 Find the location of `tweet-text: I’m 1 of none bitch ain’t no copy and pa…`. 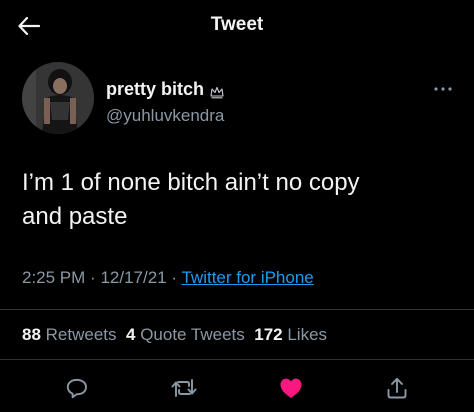

tweet-text: I’m 1 of none bitch ain’t no copy and pa… is located at coordinates (237, 200).